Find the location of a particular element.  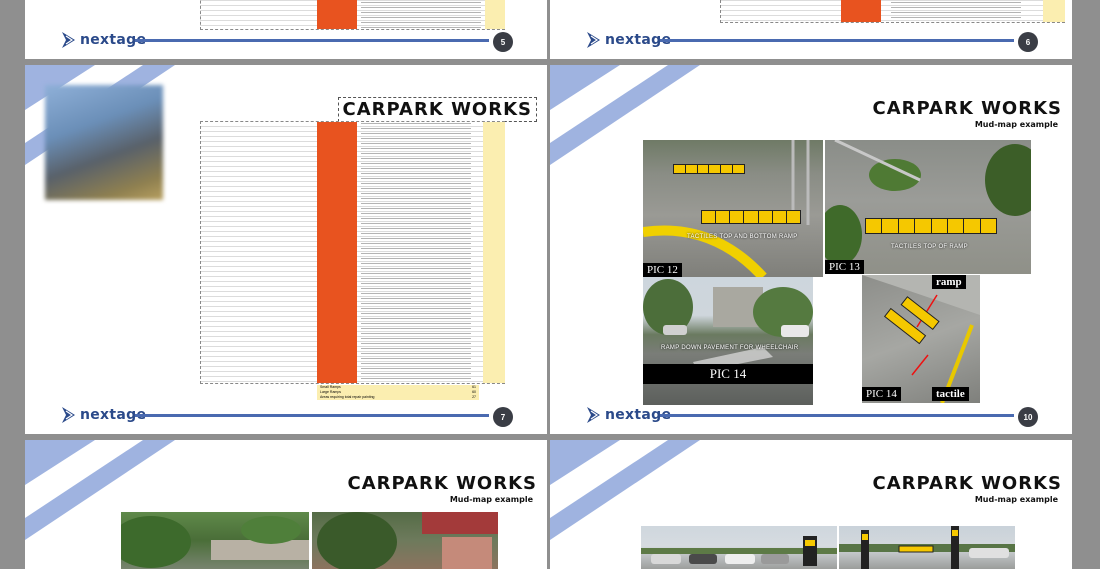

photo-pic-14-street: RAMP DOWN PAVEMENT FOR WHEELCHAIR PIC 14 is located at coordinates (728, 341).